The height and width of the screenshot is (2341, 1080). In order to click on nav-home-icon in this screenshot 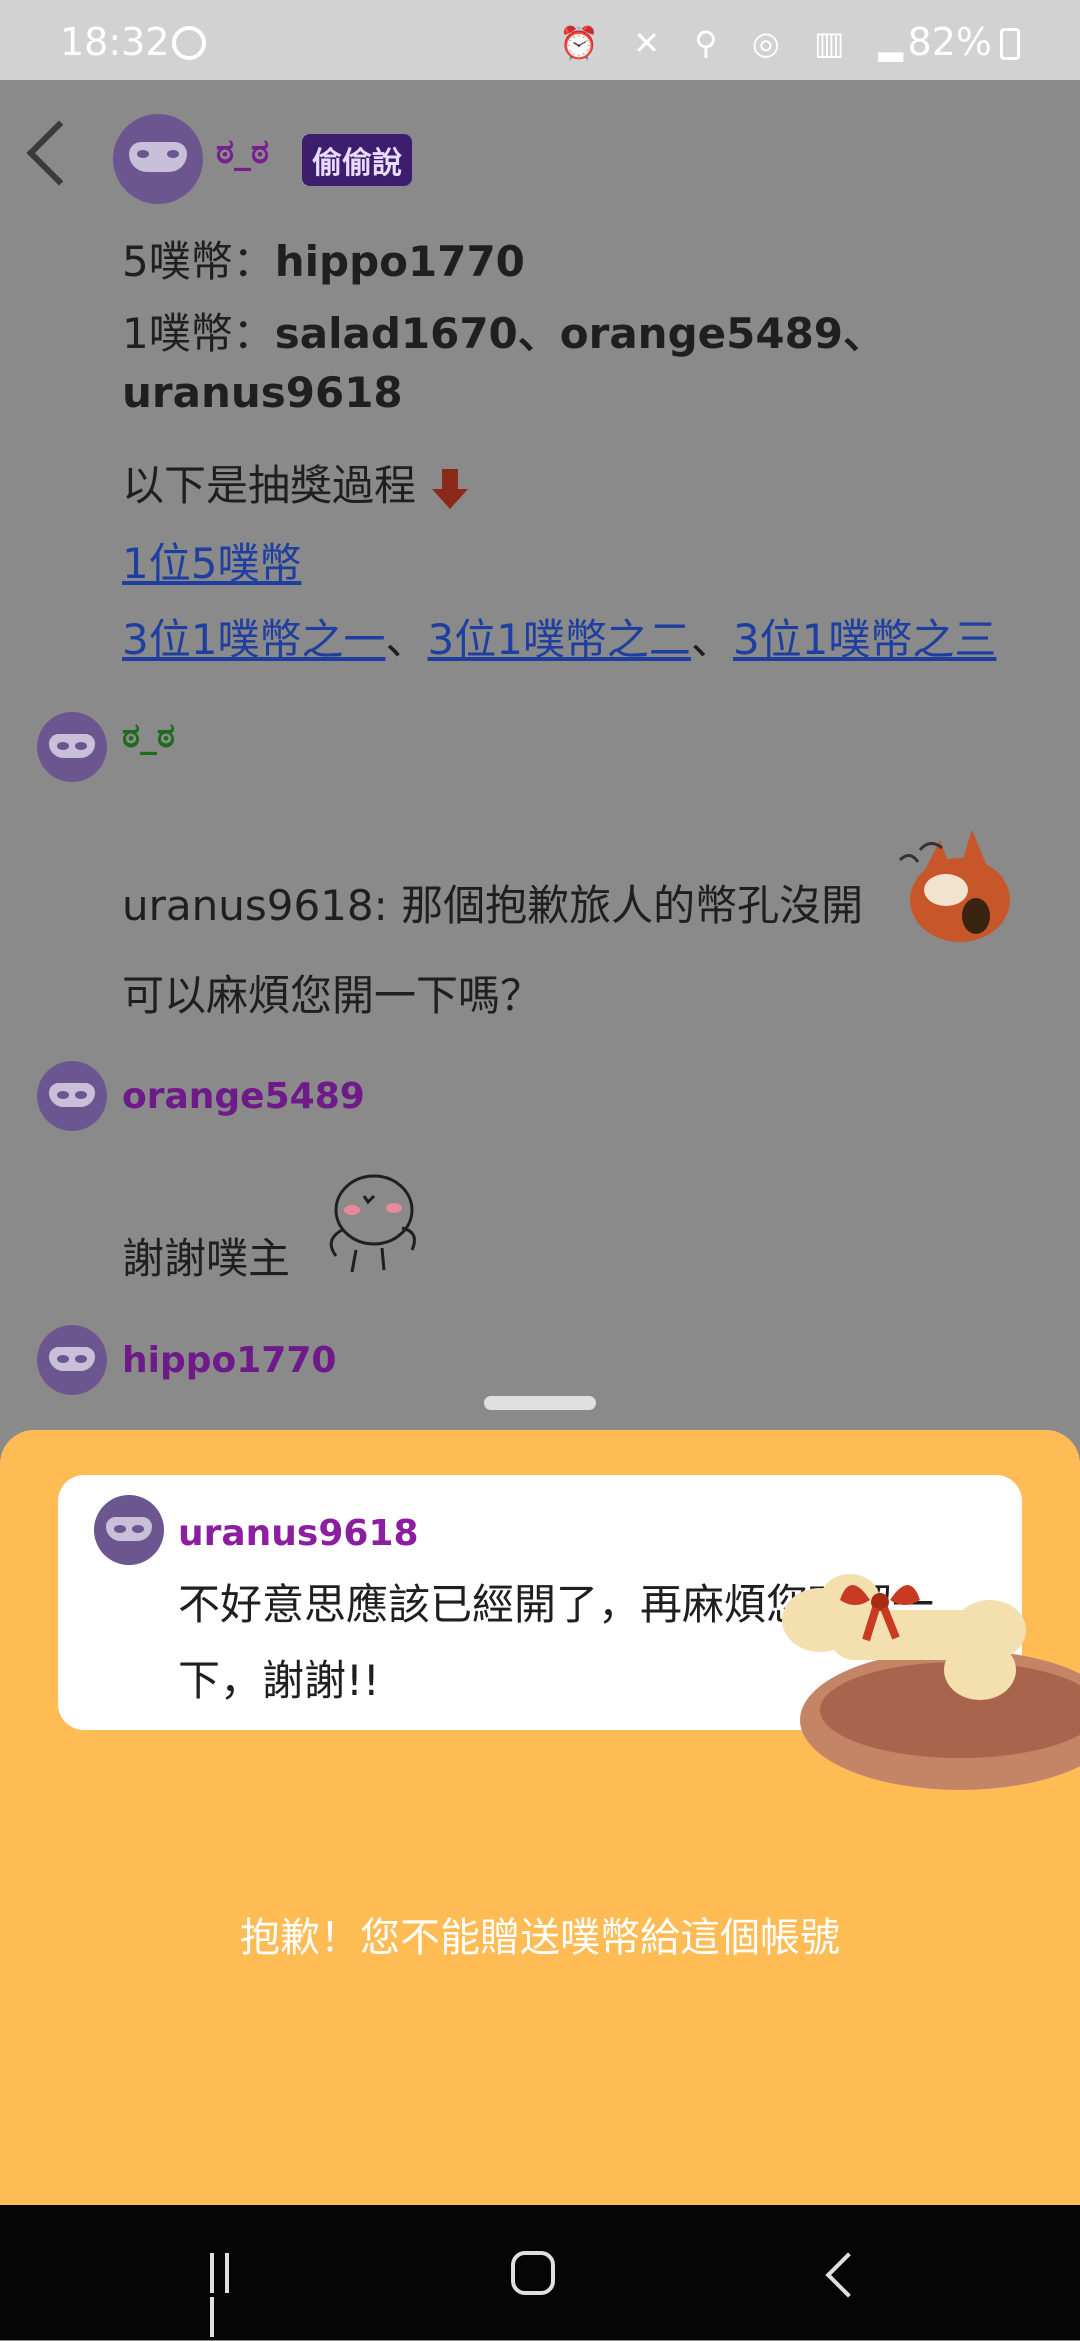, I will do `click(533, 2273)`.